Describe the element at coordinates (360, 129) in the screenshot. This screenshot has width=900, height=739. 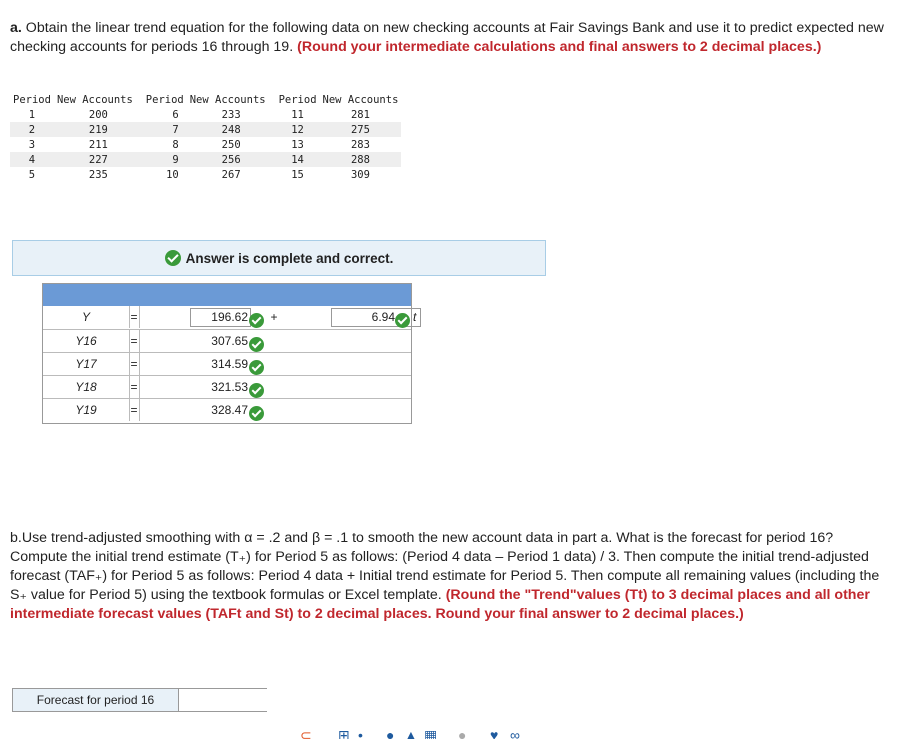
I see `table-cell: 275` at that location.